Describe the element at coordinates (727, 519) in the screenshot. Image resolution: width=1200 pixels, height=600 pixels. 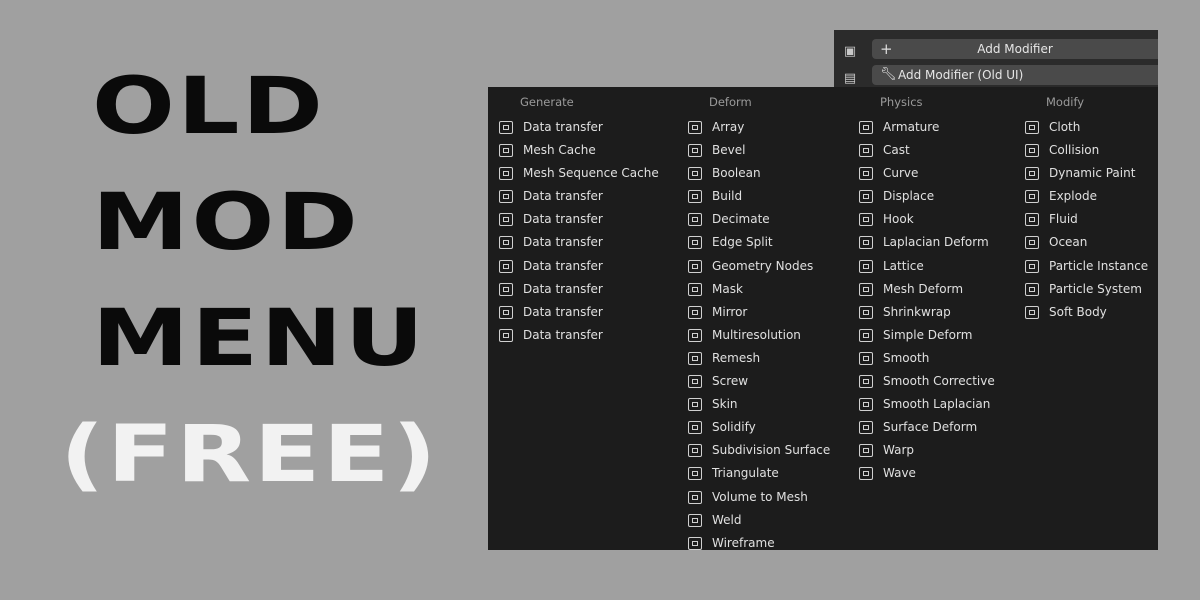
I see `menu-item-label: Weld` at that location.